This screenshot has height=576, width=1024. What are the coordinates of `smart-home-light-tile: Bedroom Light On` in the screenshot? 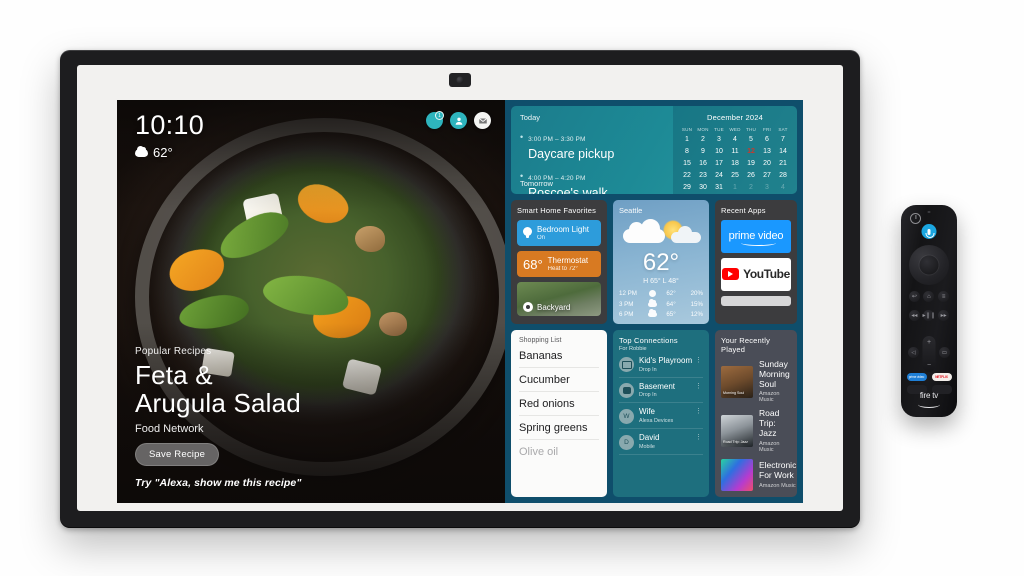 It's located at (559, 233).